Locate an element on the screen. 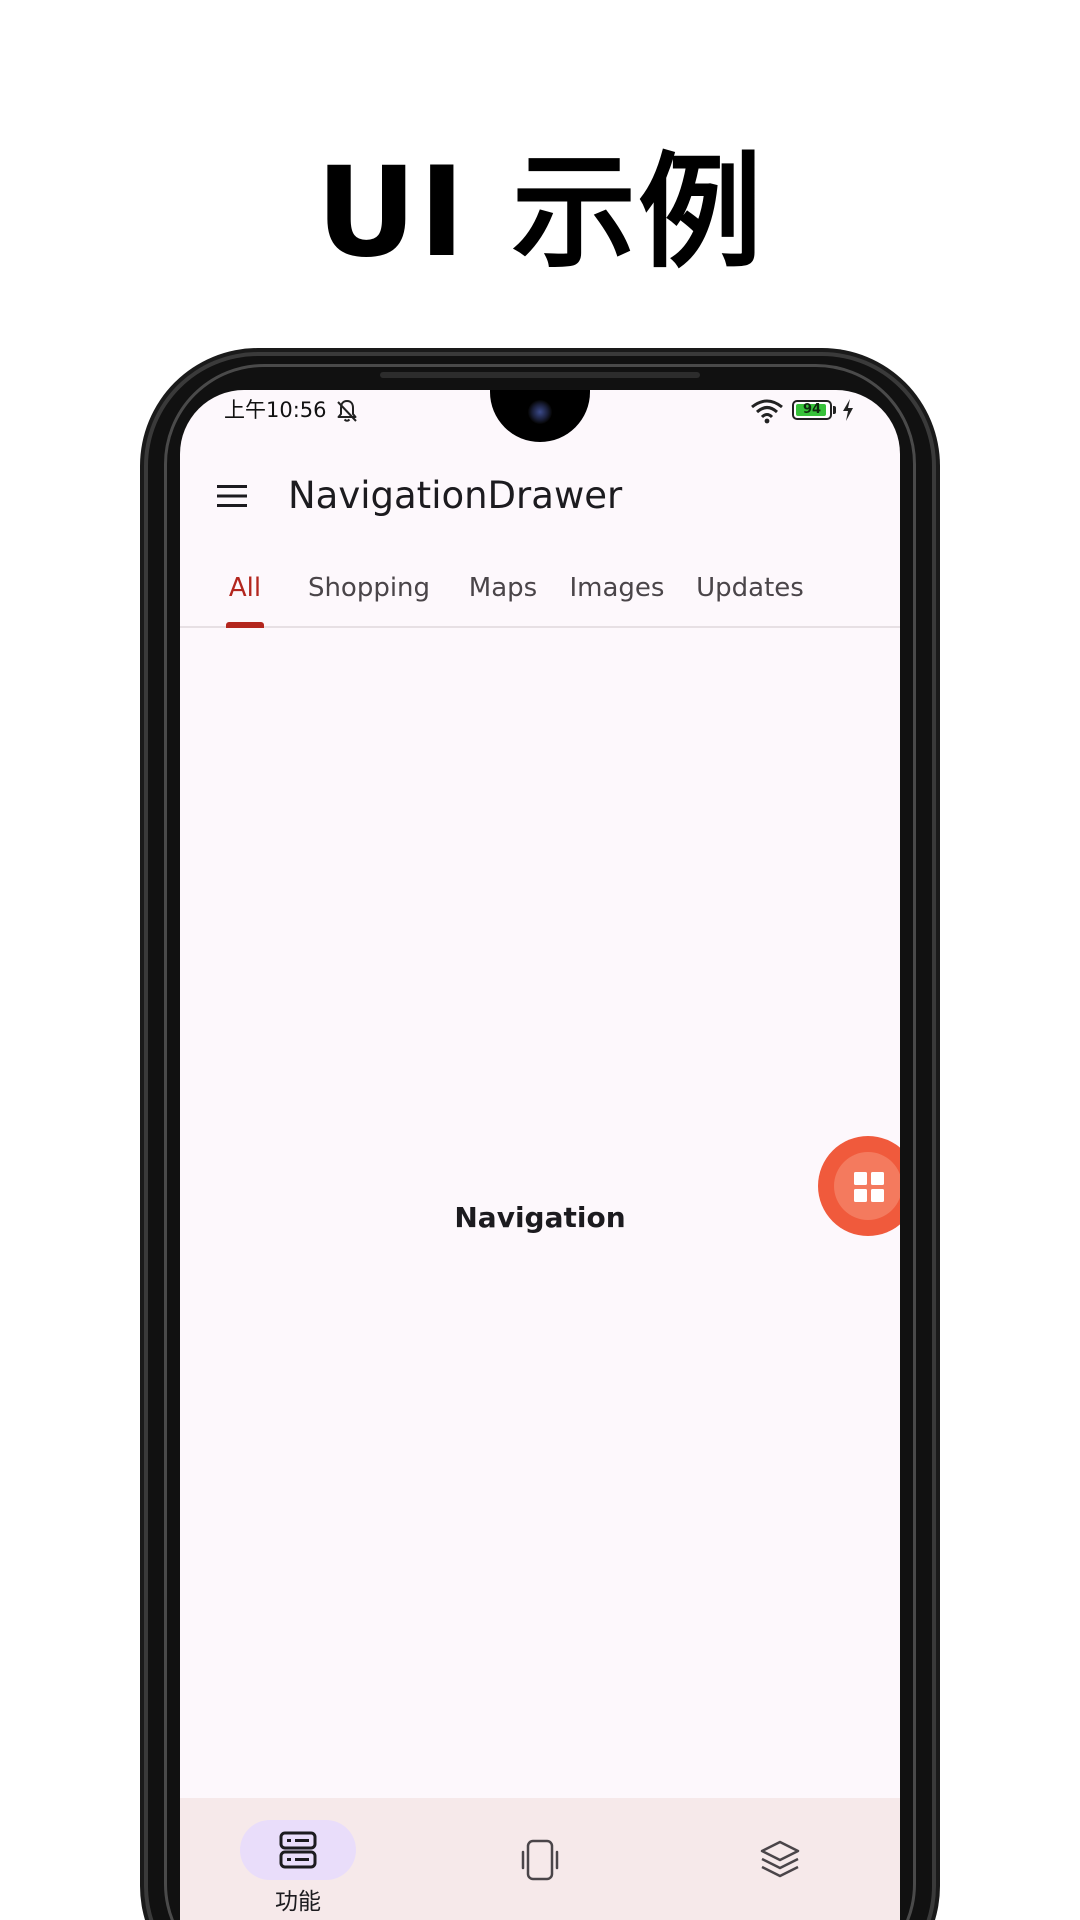 The image size is (1080, 1920). battery-cap is located at coordinates (834, 410).